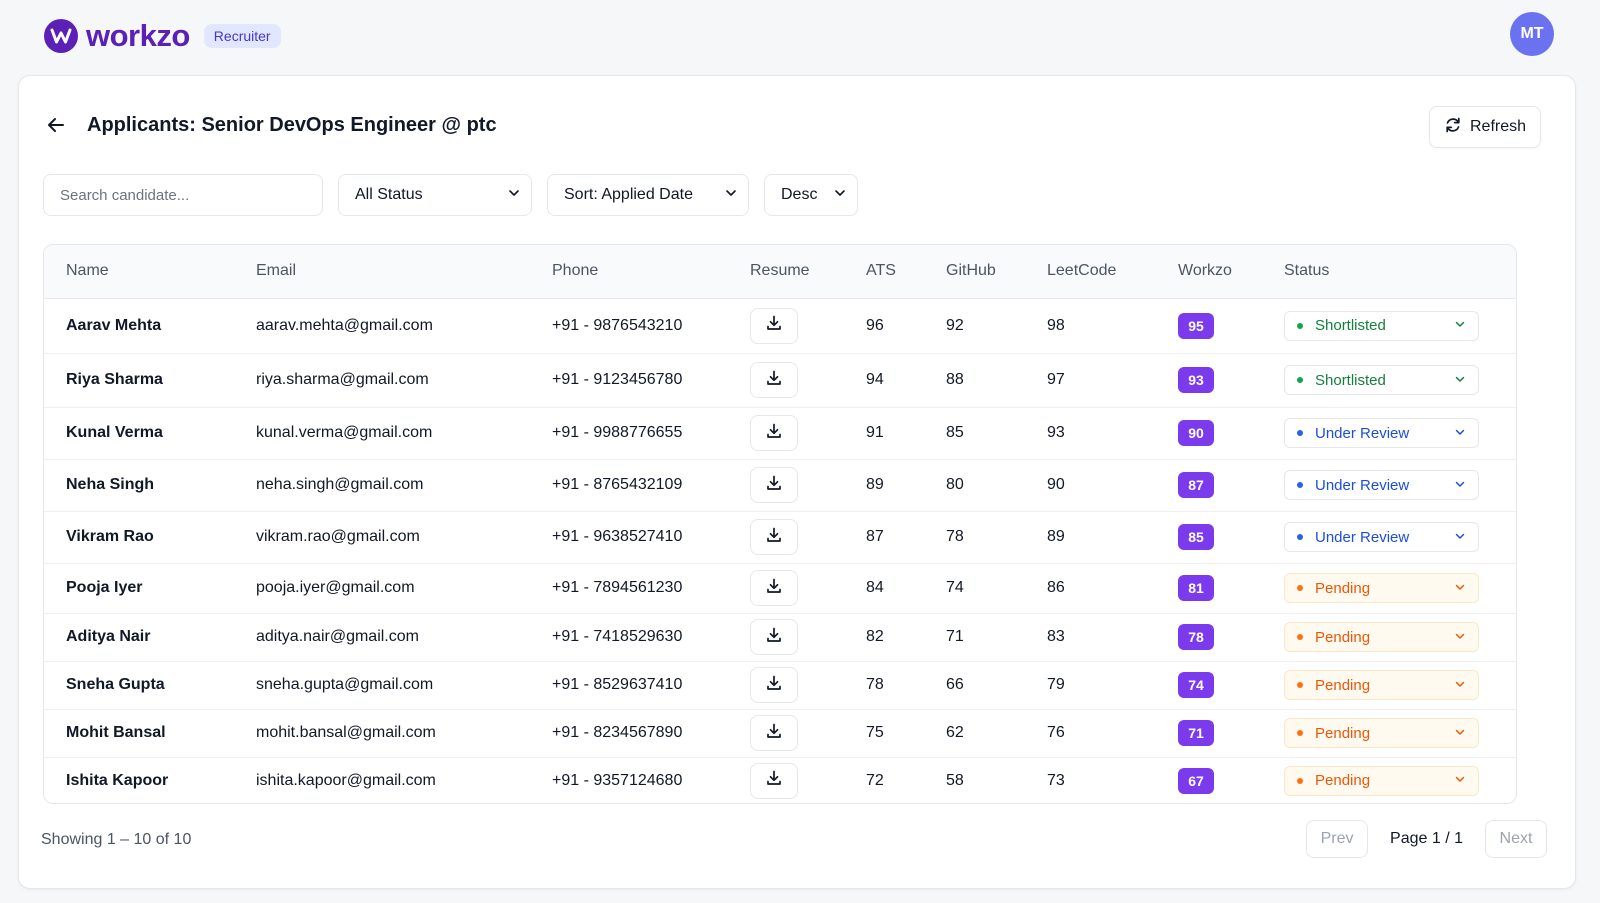 This screenshot has width=1600, height=903. I want to click on candidate-phone: +91 - 9357124680, so click(617, 780).